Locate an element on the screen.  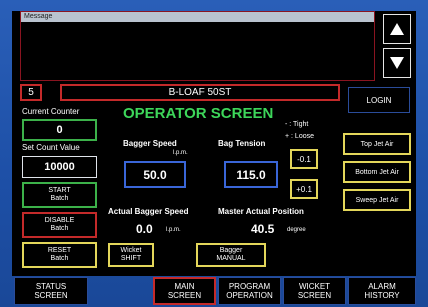
alarm-history-line2: HISTORY is located at coordinates (382, 295).